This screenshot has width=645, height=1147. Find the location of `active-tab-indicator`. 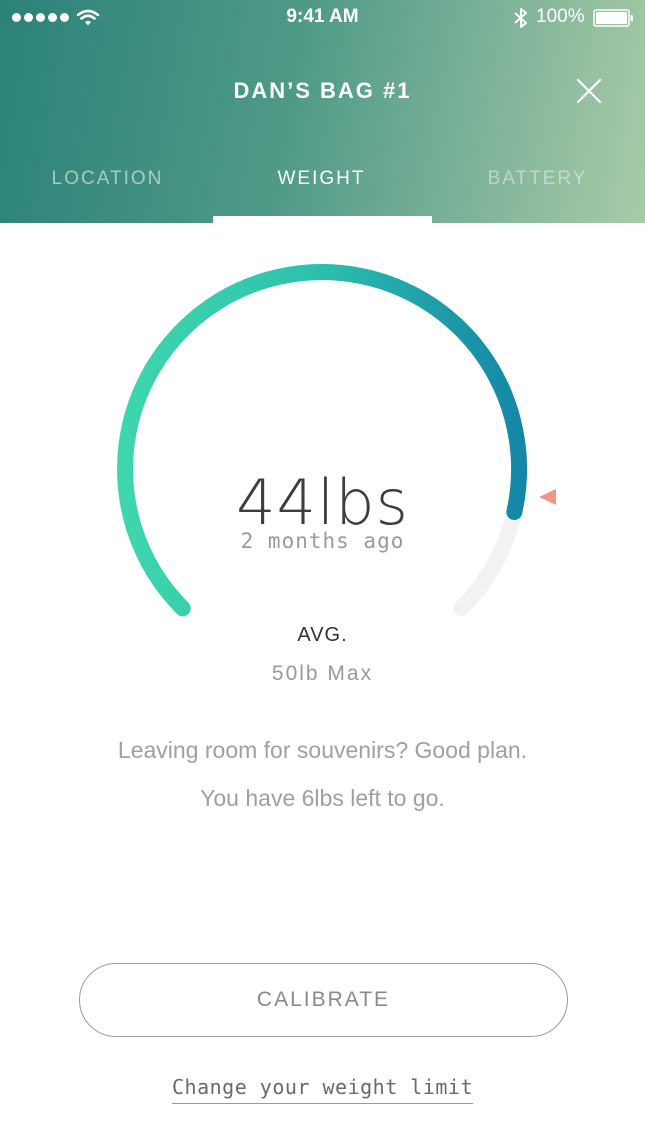

active-tab-indicator is located at coordinates (322, 219).